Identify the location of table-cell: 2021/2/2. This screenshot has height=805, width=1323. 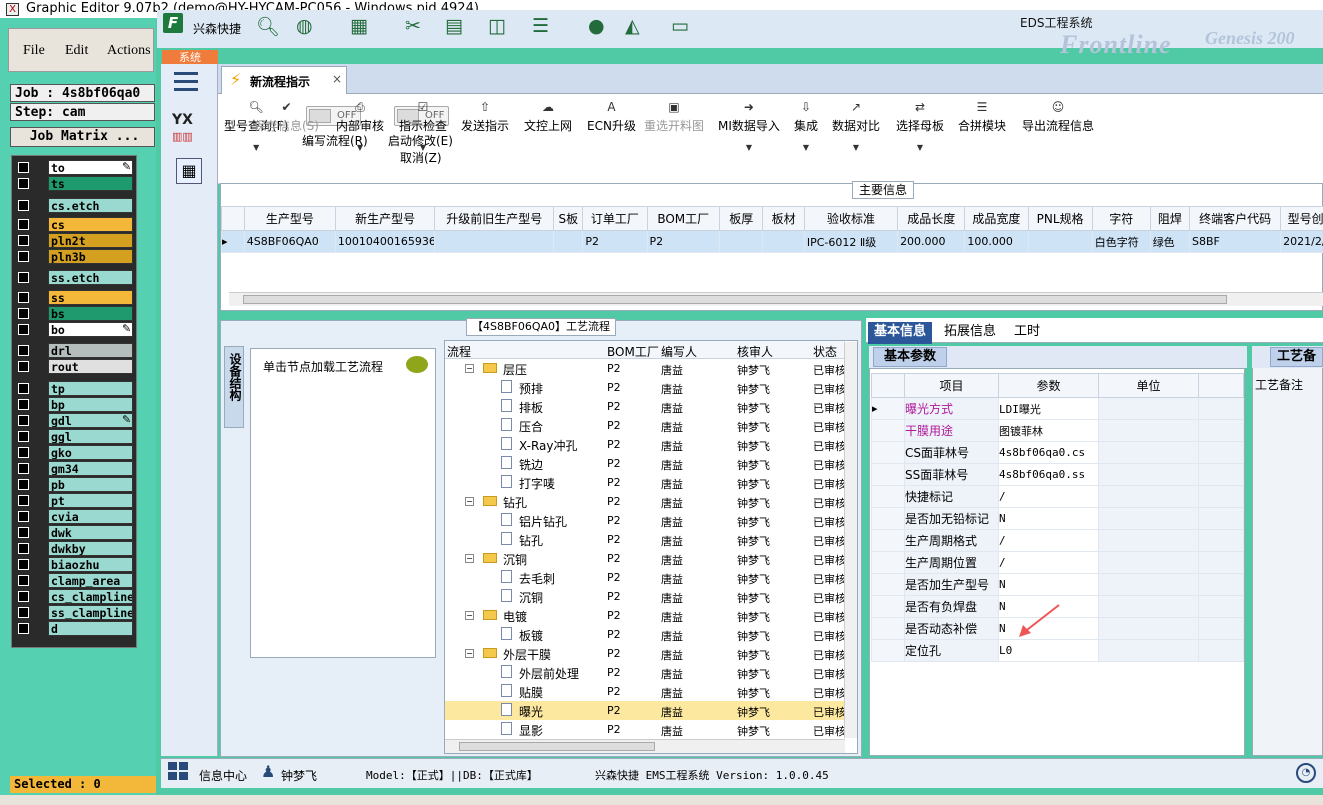
(1301, 241).